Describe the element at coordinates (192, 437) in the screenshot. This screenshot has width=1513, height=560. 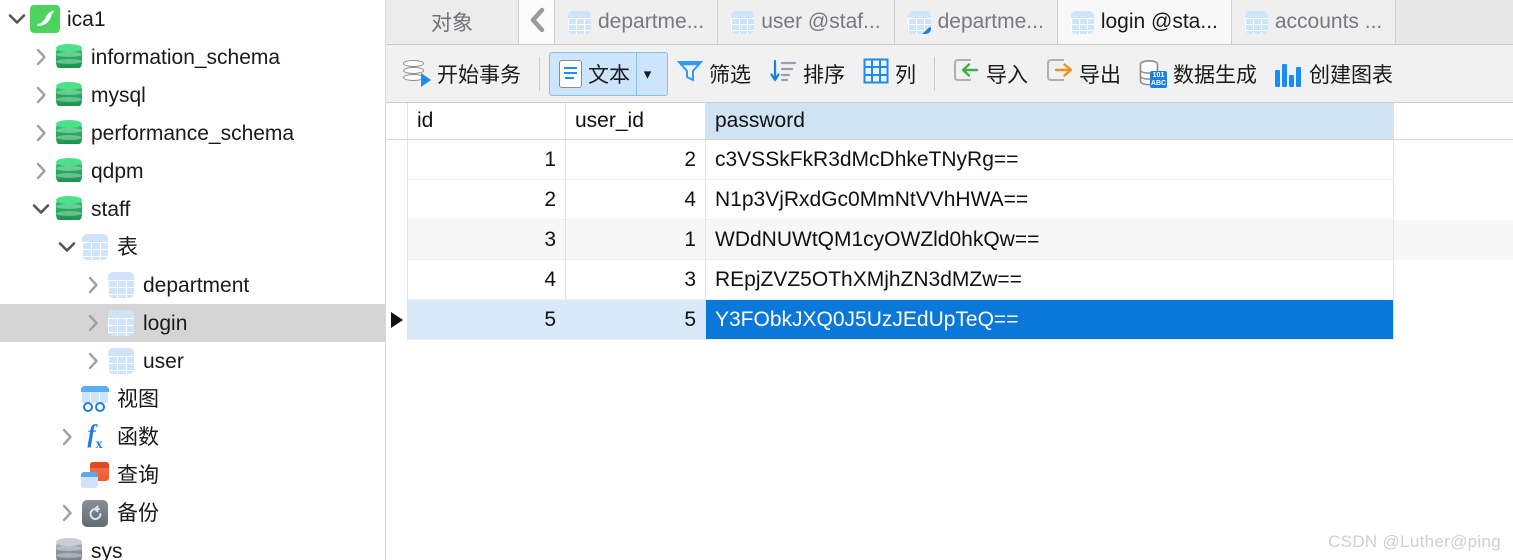
I see `tree-item-函数: fx 函数` at that location.